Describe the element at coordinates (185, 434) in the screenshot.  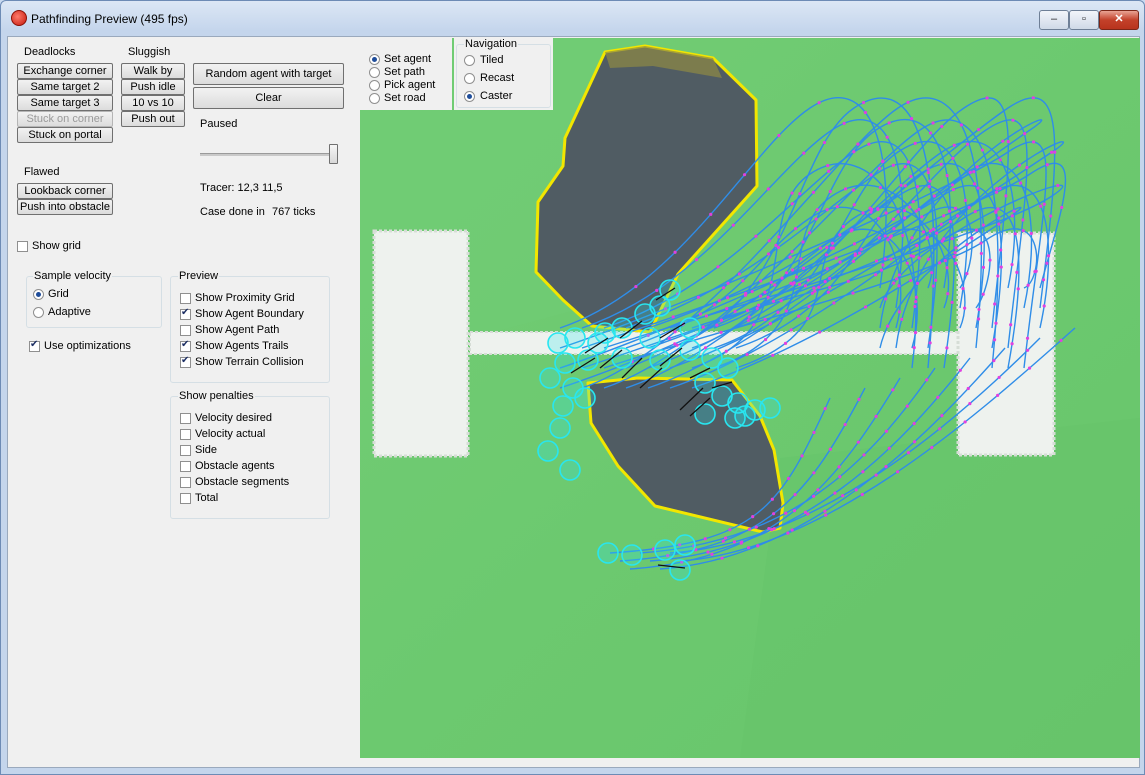
I see `velocity-actual-checkbox` at that location.